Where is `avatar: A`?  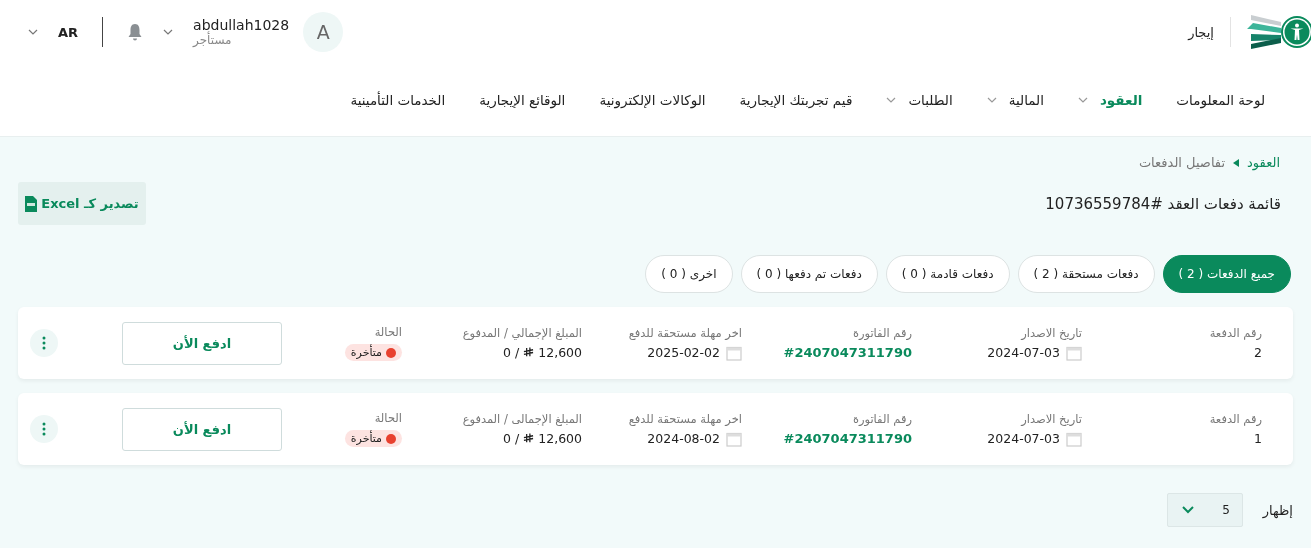
avatar: A is located at coordinates (323, 32).